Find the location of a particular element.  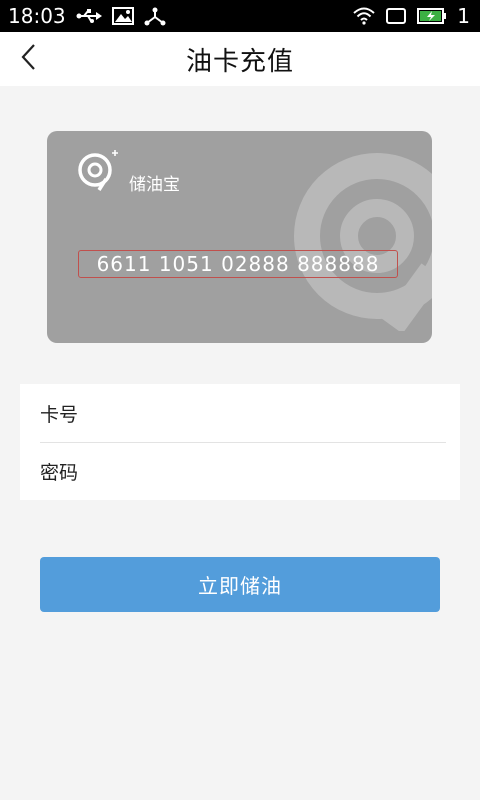

status-bar: 18:03 1 is located at coordinates (240, 16).